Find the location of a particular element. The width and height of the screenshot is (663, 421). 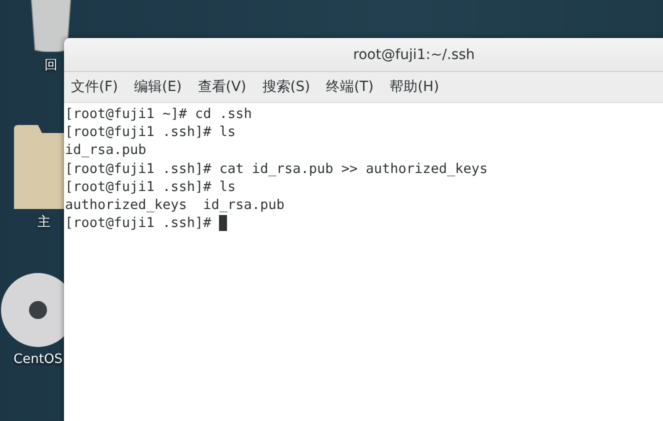

menu-item: 查看(V) is located at coordinates (222, 87).